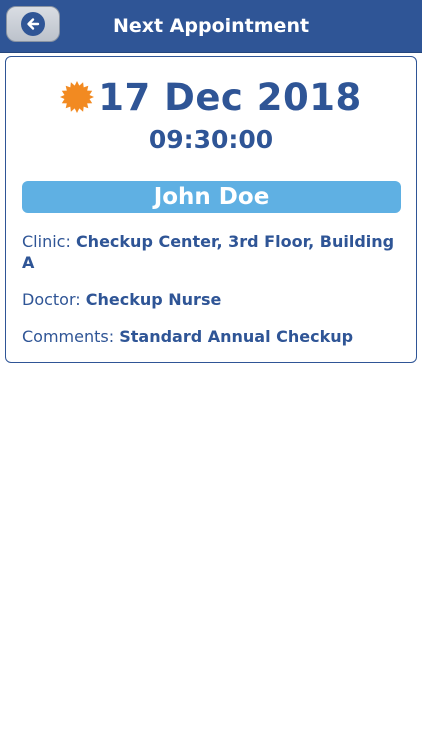 The image size is (422, 750). I want to click on comments-value: Standard Annual Checkup, so click(236, 336).